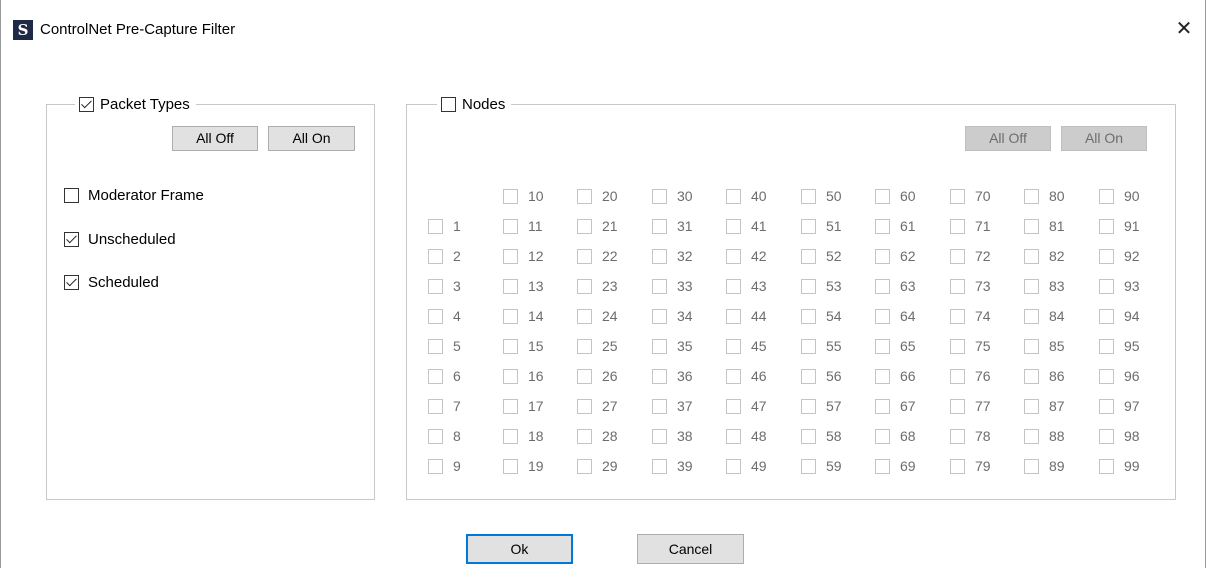  I want to click on node-63-checkbox, so click(882, 286).